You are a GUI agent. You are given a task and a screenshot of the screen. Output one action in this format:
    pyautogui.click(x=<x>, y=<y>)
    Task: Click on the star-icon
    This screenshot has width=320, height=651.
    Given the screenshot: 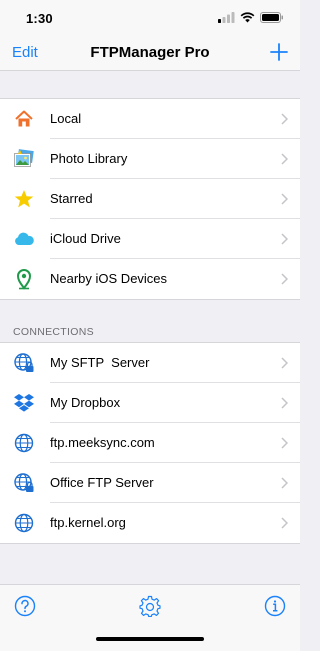 What is the action you would take?
    pyautogui.click(x=24, y=199)
    